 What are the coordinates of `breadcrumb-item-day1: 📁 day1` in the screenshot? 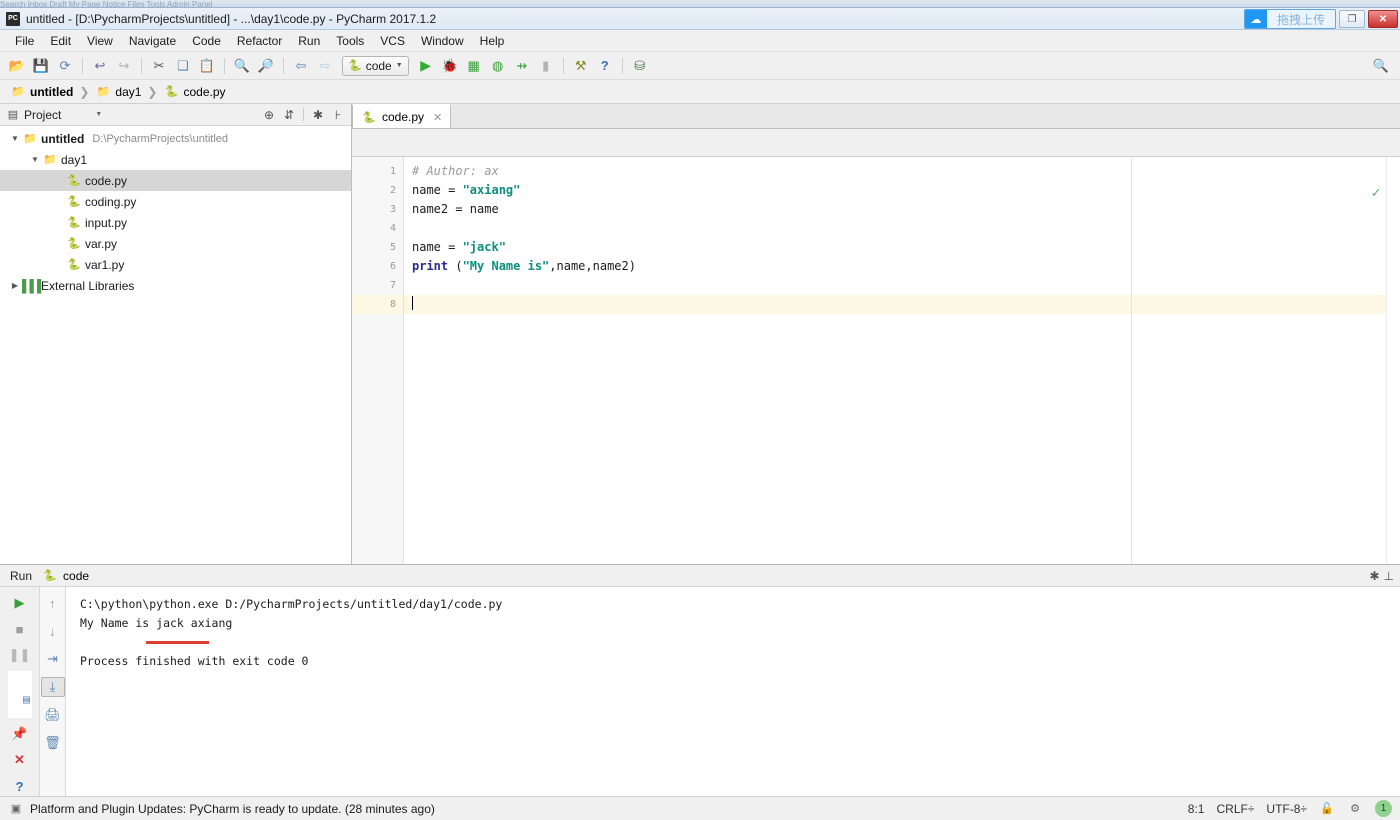 It's located at (118, 91).